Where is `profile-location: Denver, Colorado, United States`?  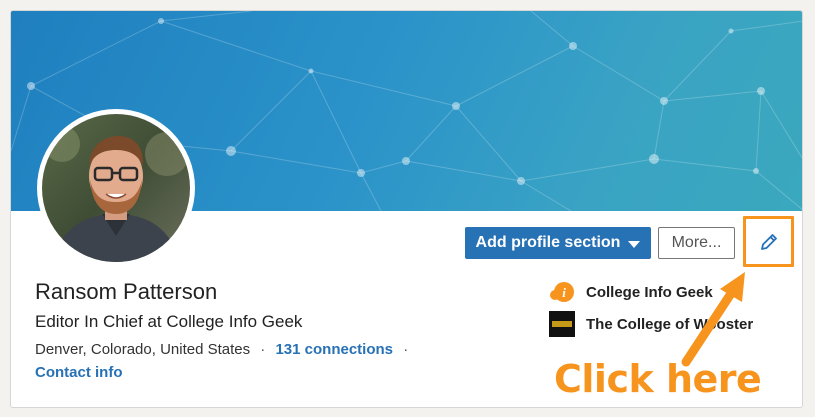 profile-location: Denver, Colorado, United States is located at coordinates (143, 349).